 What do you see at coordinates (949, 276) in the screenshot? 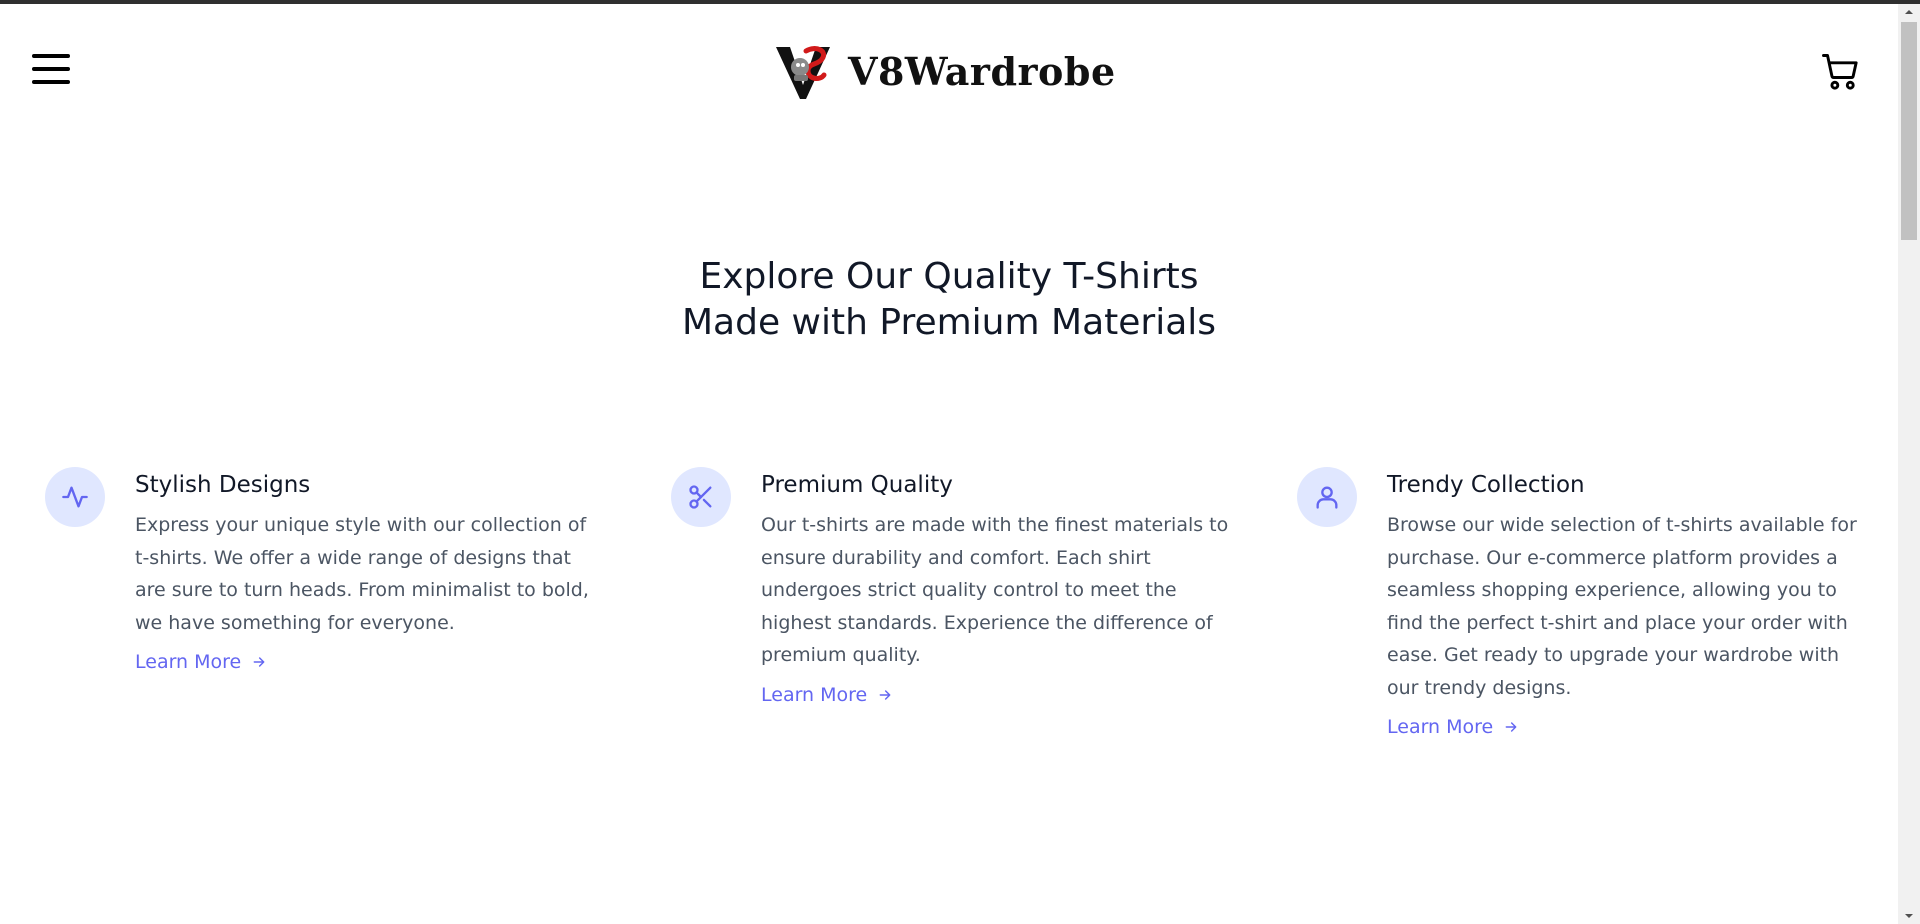
I see `hero-title-line1: Explore Our Quality T-Shirts` at bounding box center [949, 276].